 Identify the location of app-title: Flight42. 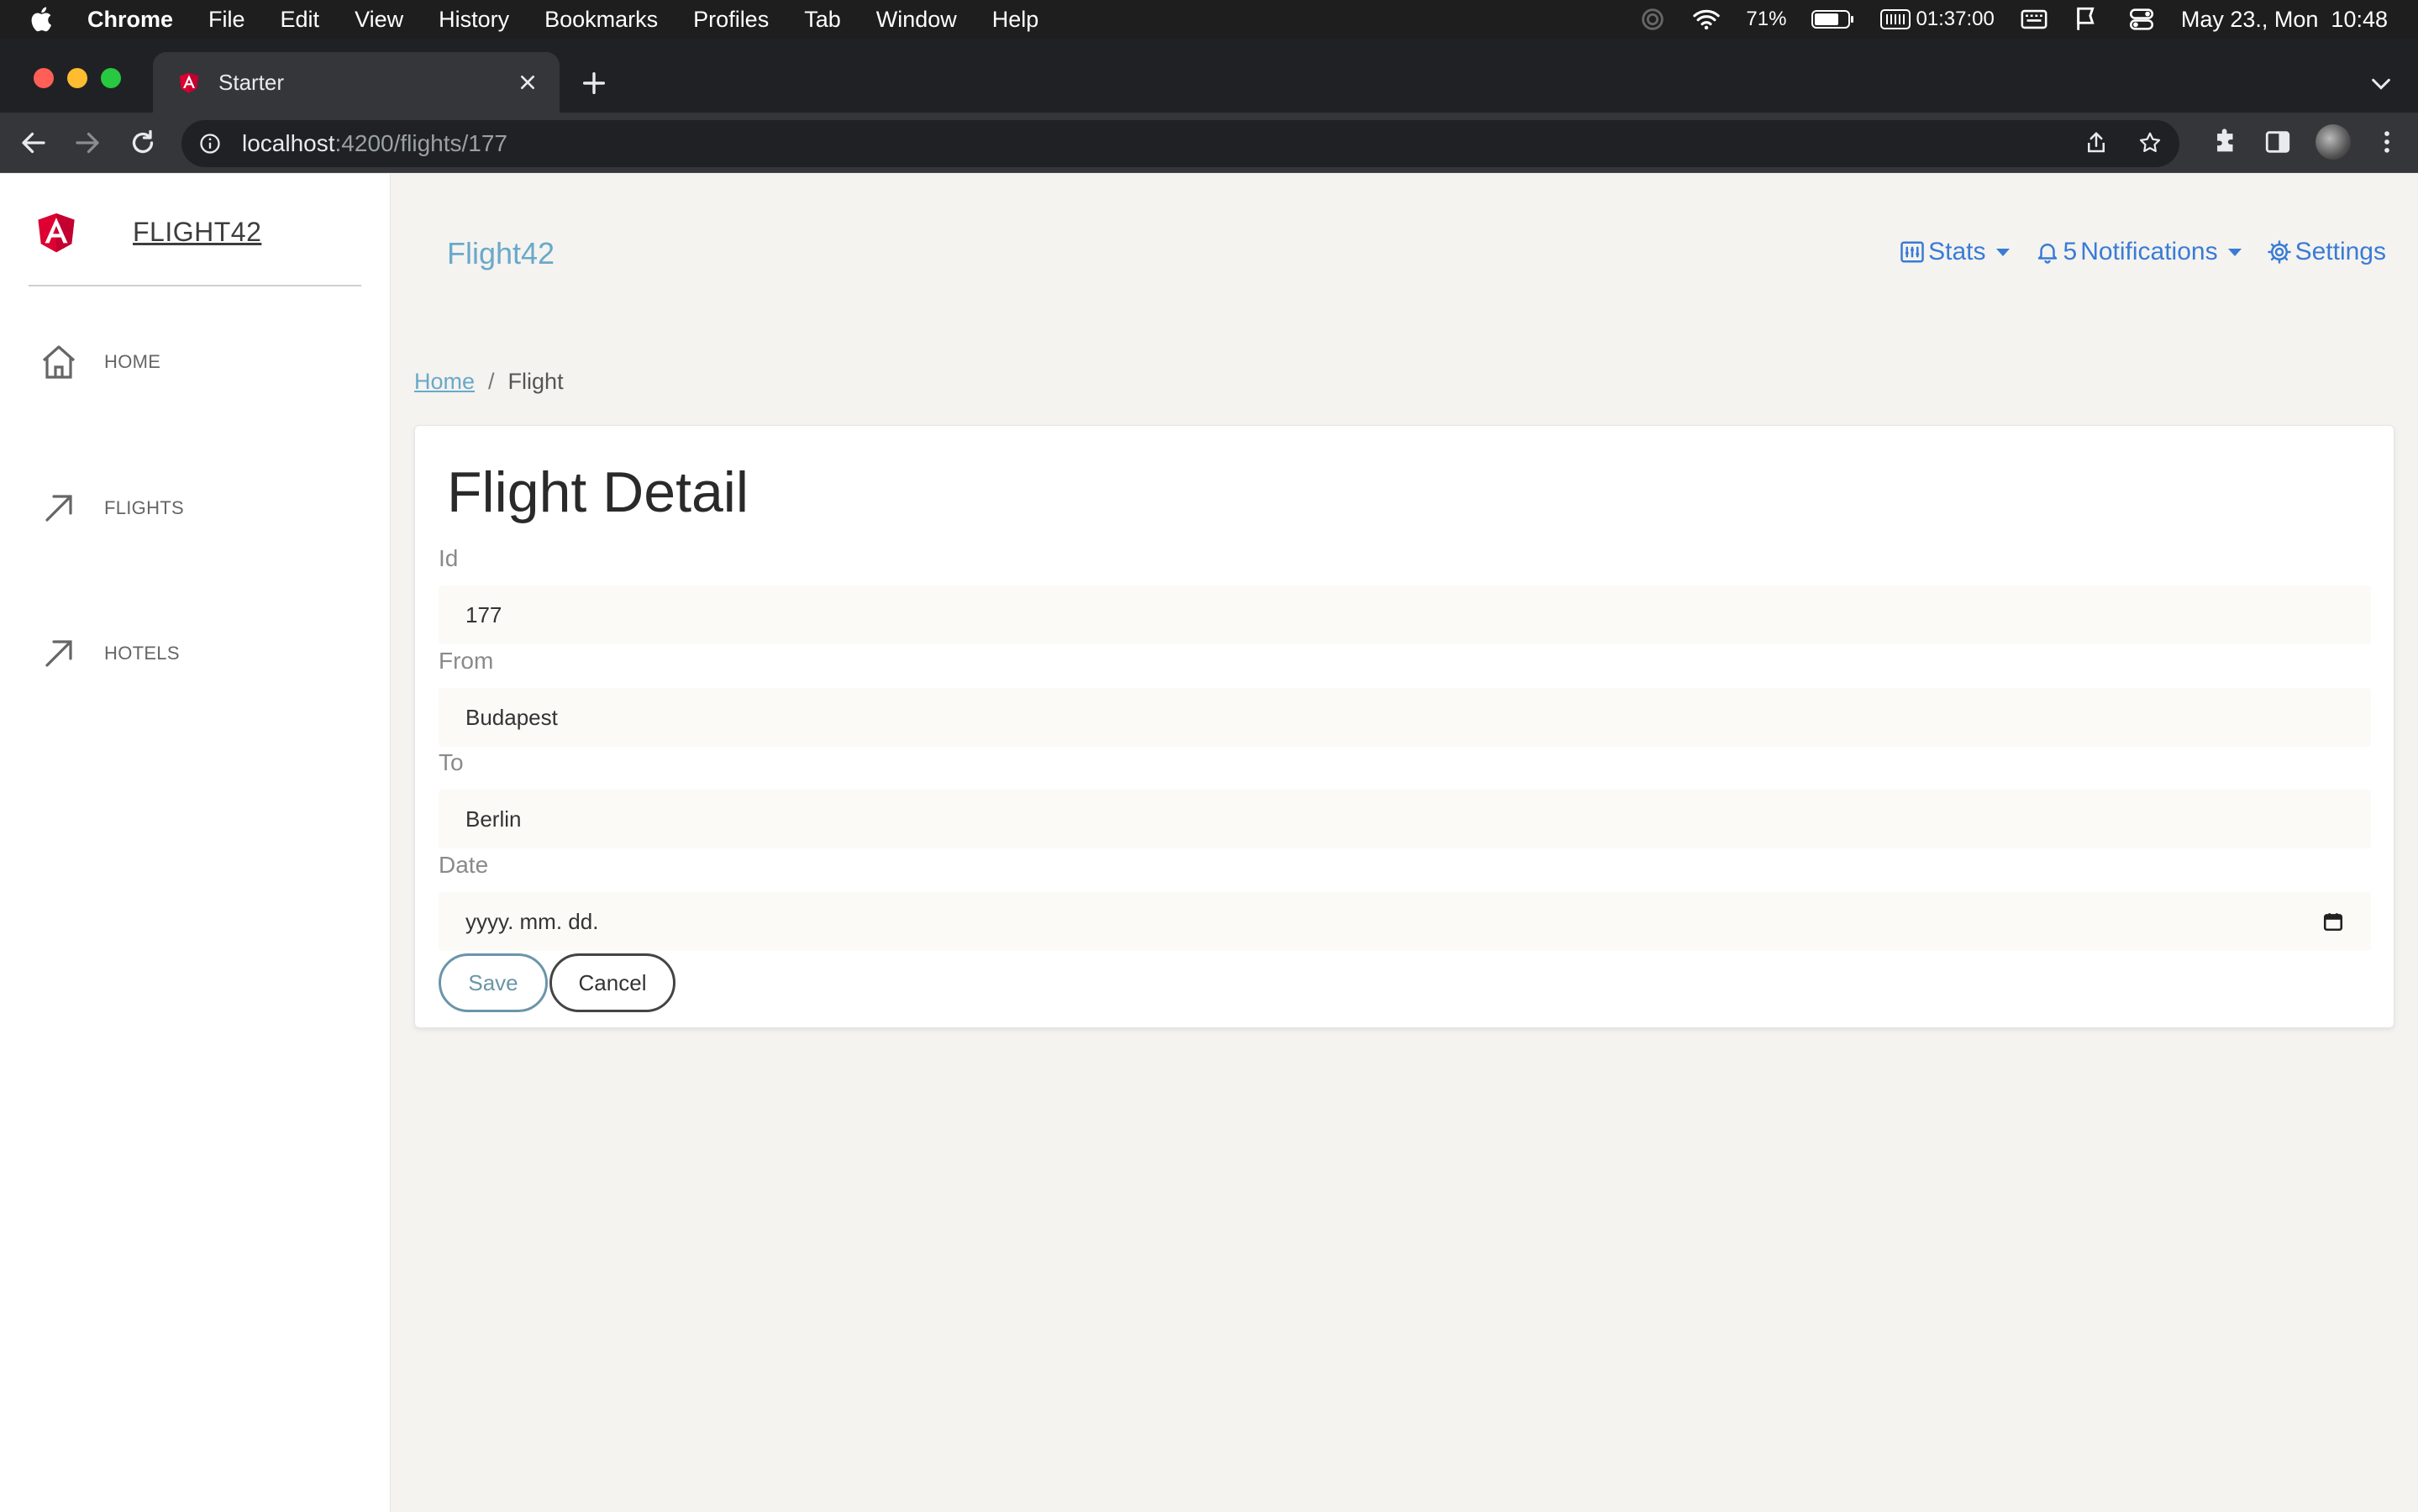
(501, 253).